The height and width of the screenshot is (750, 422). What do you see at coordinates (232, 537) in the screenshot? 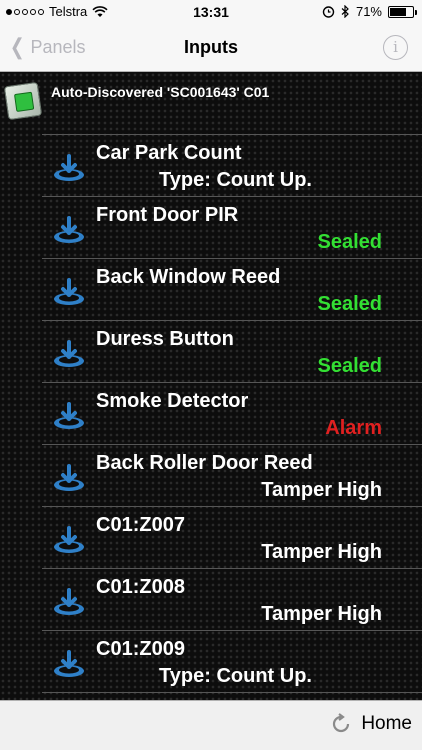
I see `input-row: C01:Z007 Tamper High` at bounding box center [232, 537].